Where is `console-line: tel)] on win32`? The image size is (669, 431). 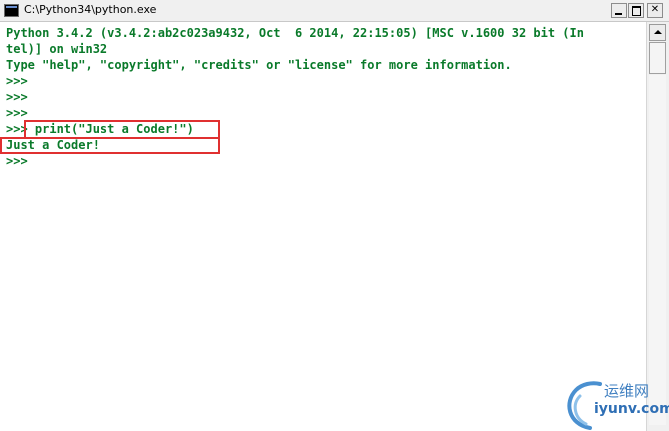 console-line: tel)] on win32 is located at coordinates (57, 49).